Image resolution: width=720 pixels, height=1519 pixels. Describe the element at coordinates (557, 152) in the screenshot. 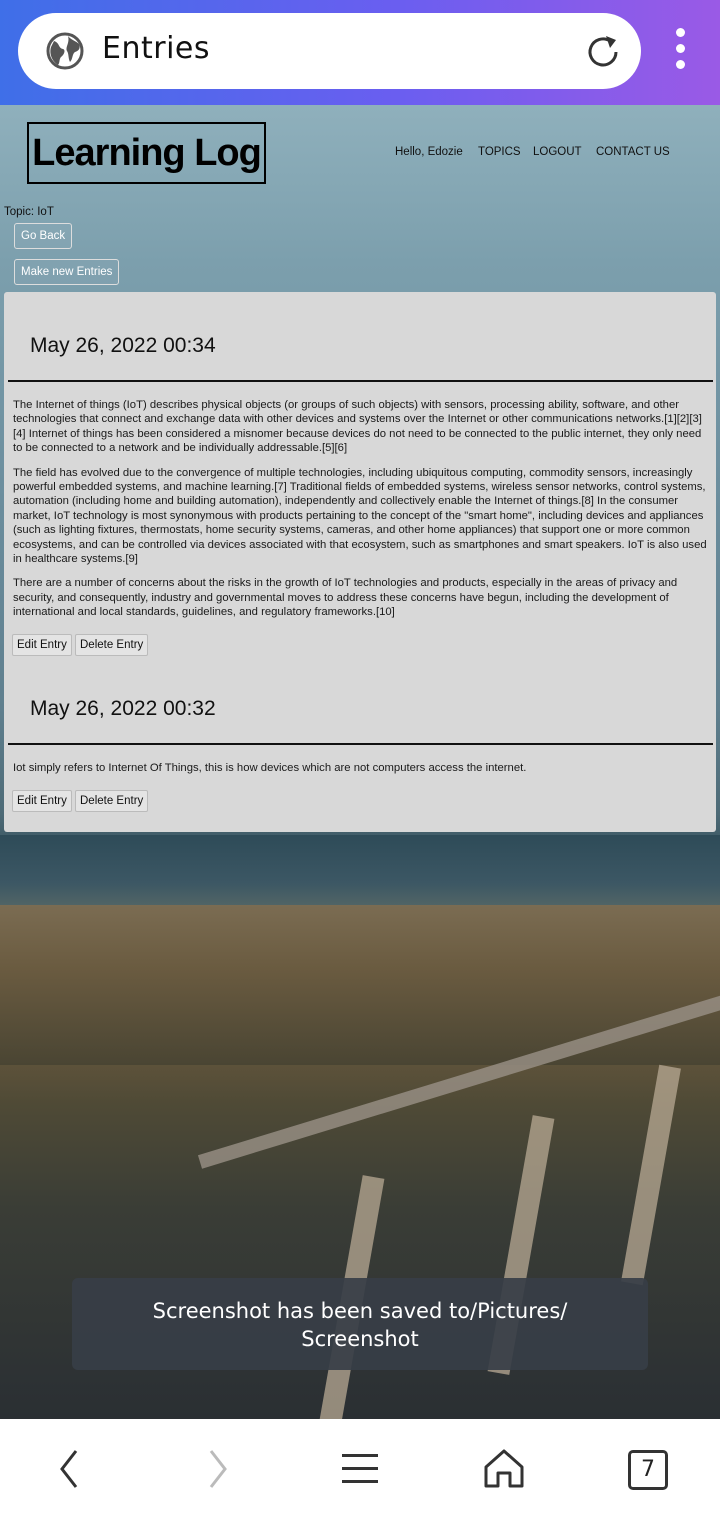

I see `nav-logout-link: LOGOUT` at that location.